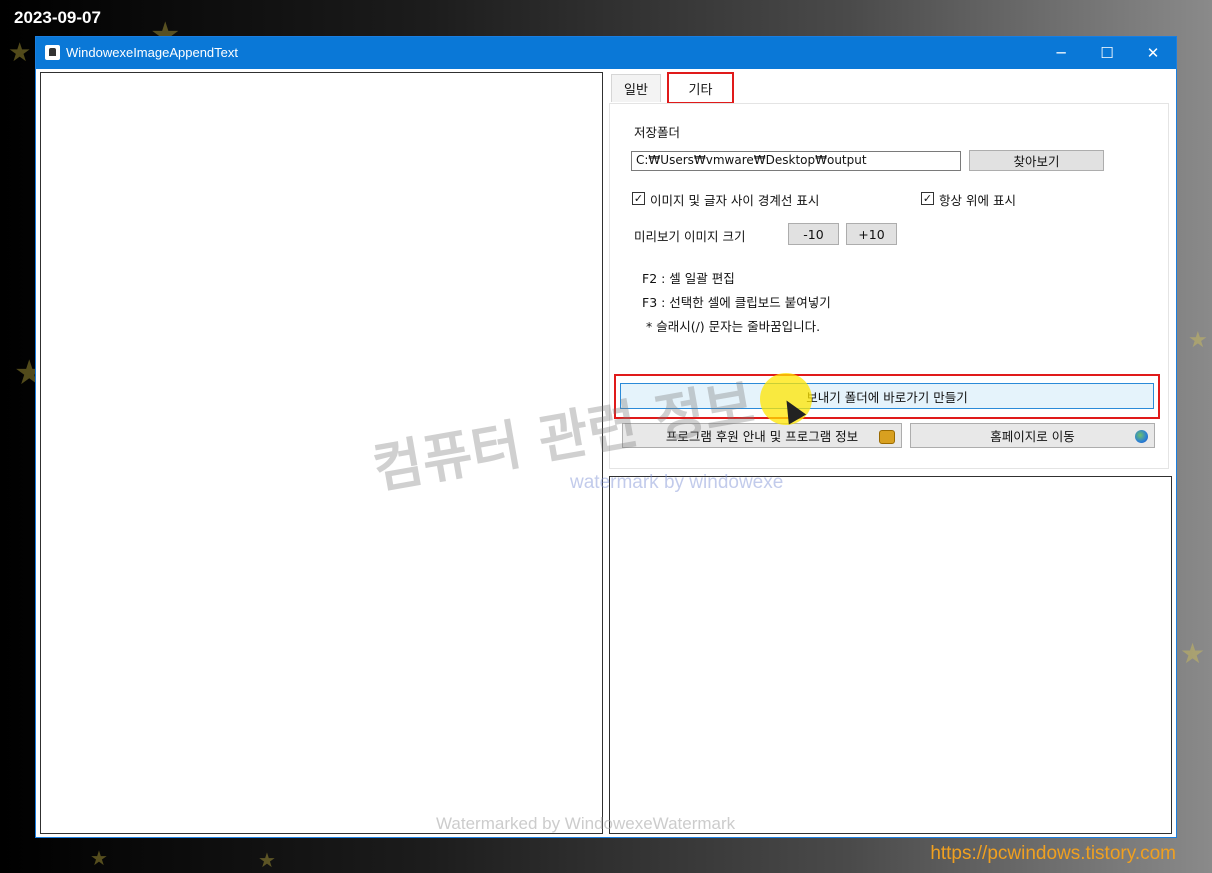 The height and width of the screenshot is (873, 1212). What do you see at coordinates (887, 437) in the screenshot?
I see `coins-icon` at bounding box center [887, 437].